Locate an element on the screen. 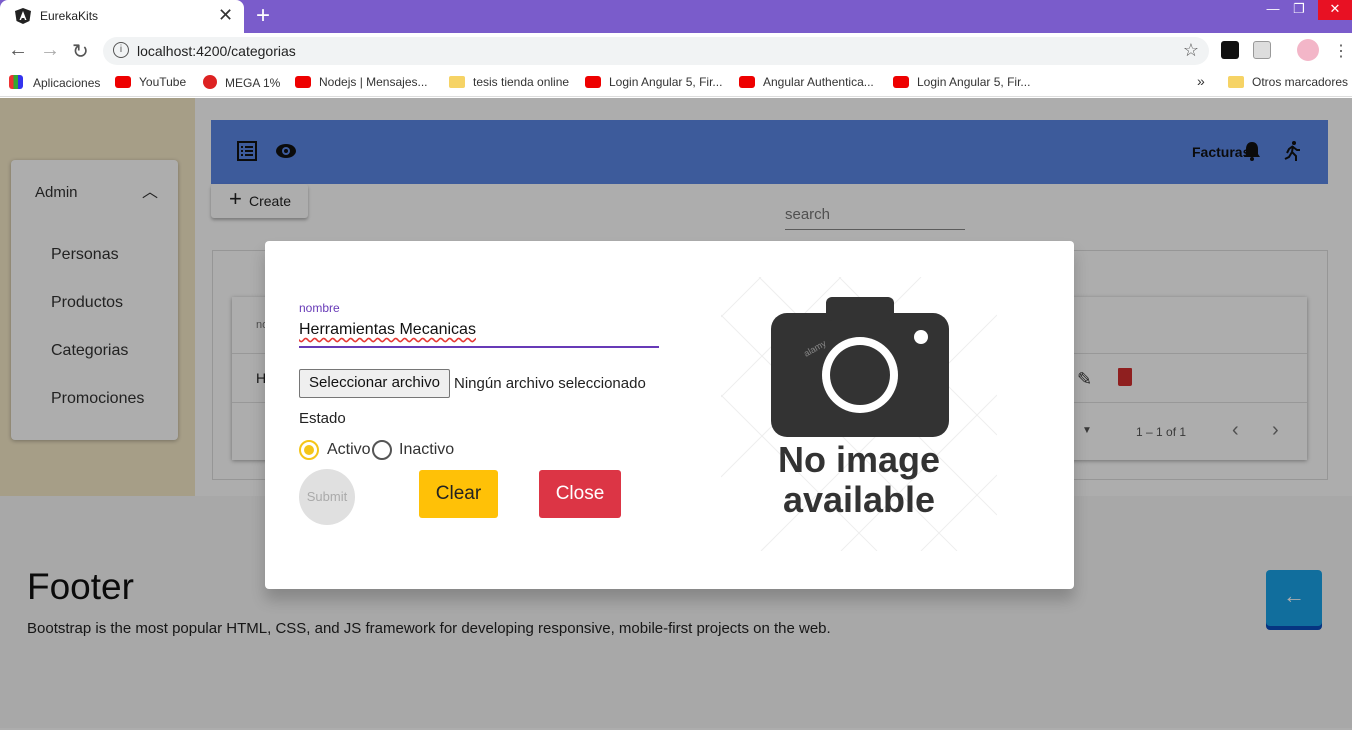  menu-kebab-icon: ⋮ is located at coordinates (1341, 51).